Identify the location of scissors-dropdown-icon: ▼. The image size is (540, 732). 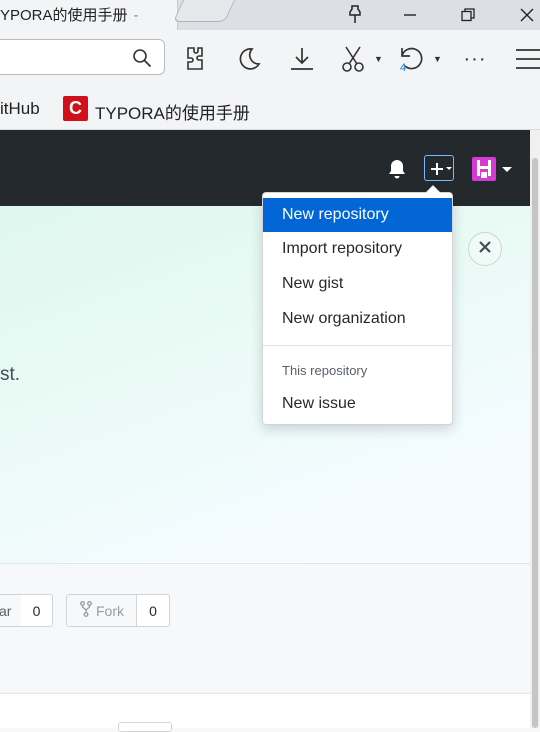
(378, 59).